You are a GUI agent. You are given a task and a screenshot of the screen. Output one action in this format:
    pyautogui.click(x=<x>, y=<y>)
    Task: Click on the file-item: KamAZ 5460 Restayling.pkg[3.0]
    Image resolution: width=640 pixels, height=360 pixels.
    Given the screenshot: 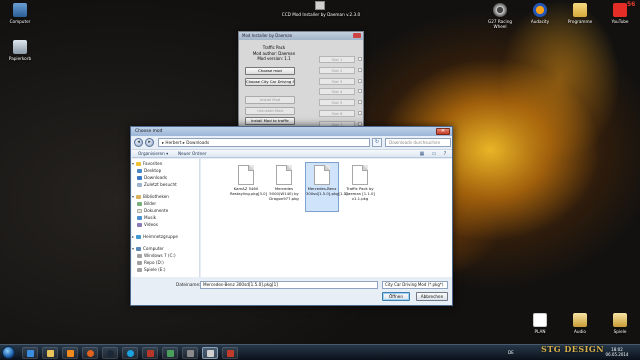 What is the action you would take?
    pyautogui.click(x=248, y=187)
    